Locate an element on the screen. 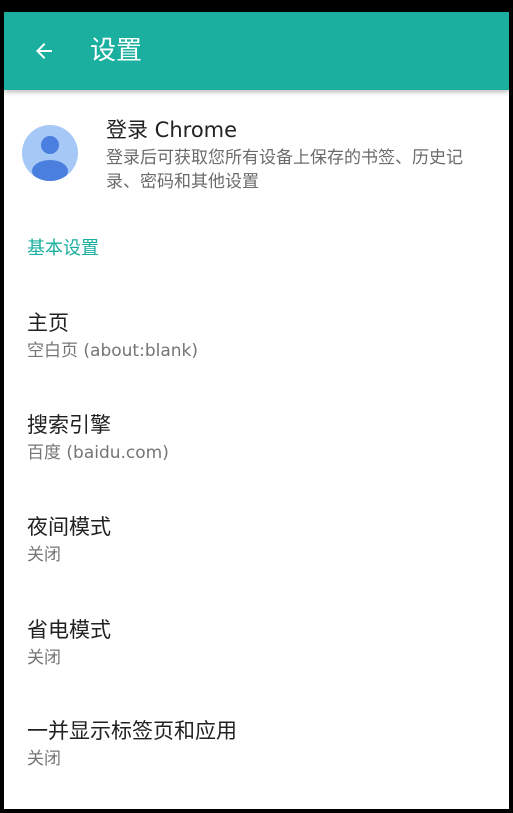  setting-title: 一并显示标签页和应用 is located at coordinates (132, 731).